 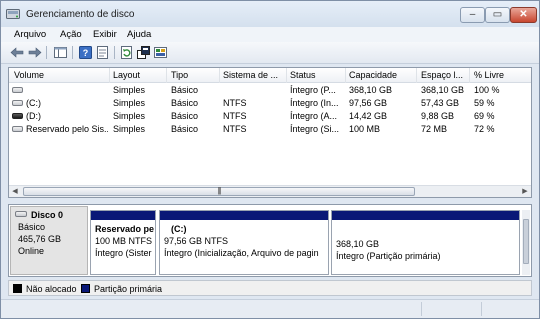 What do you see at coordinates (440, 103) in the screenshot?
I see `cell-espaco-livre: 57,43 GB` at bounding box center [440, 103].